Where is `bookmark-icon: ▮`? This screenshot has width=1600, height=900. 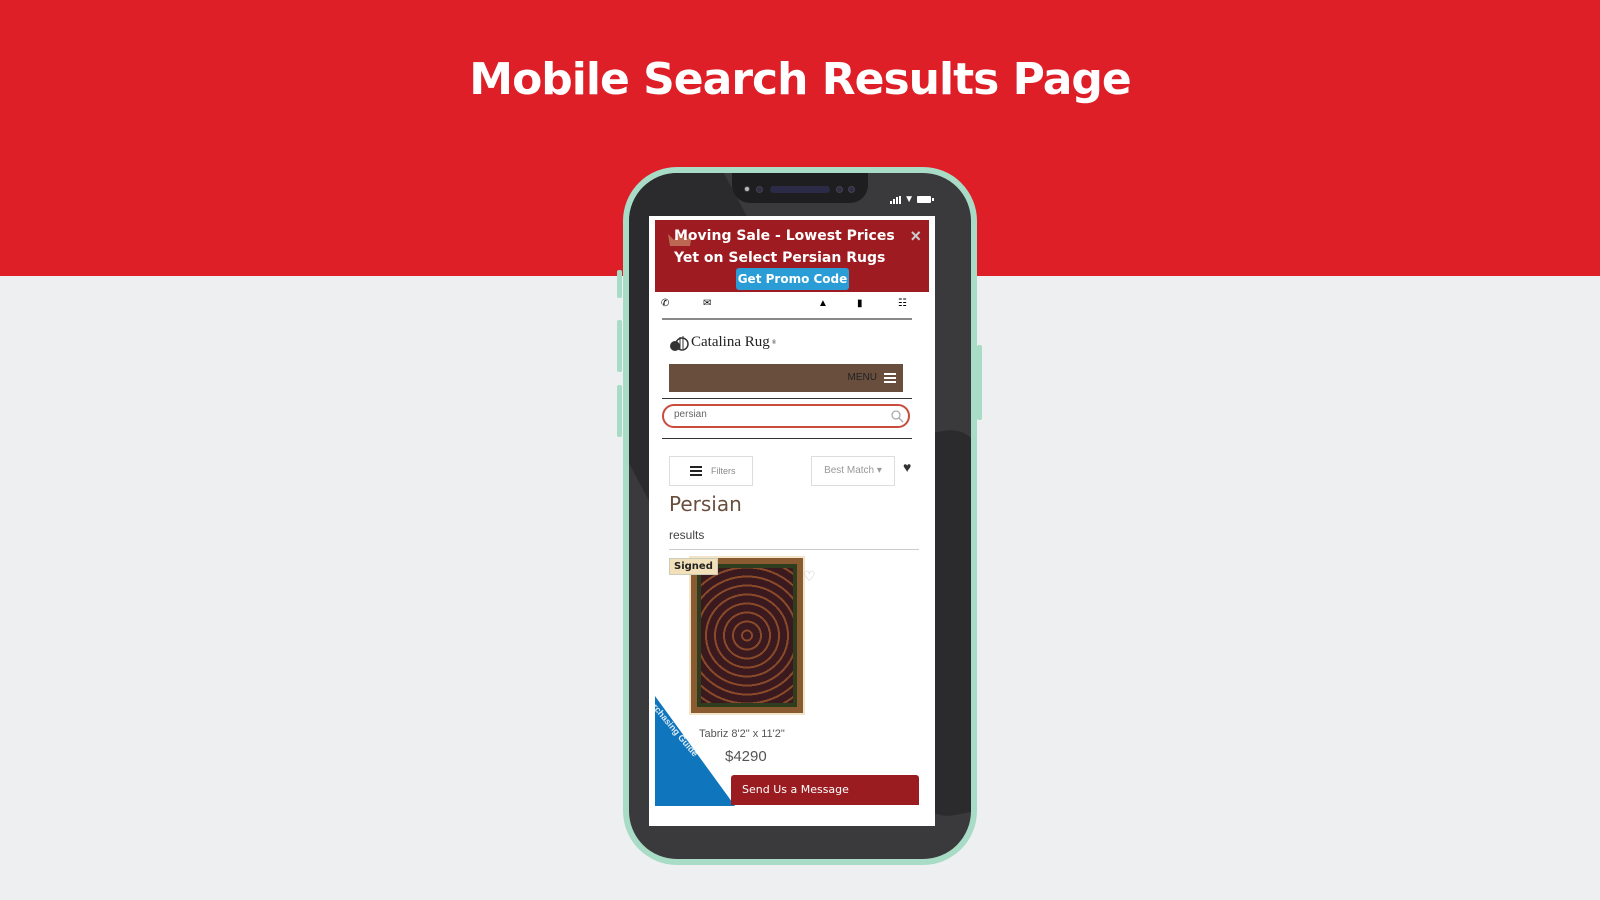 bookmark-icon: ▮ is located at coordinates (863, 304).